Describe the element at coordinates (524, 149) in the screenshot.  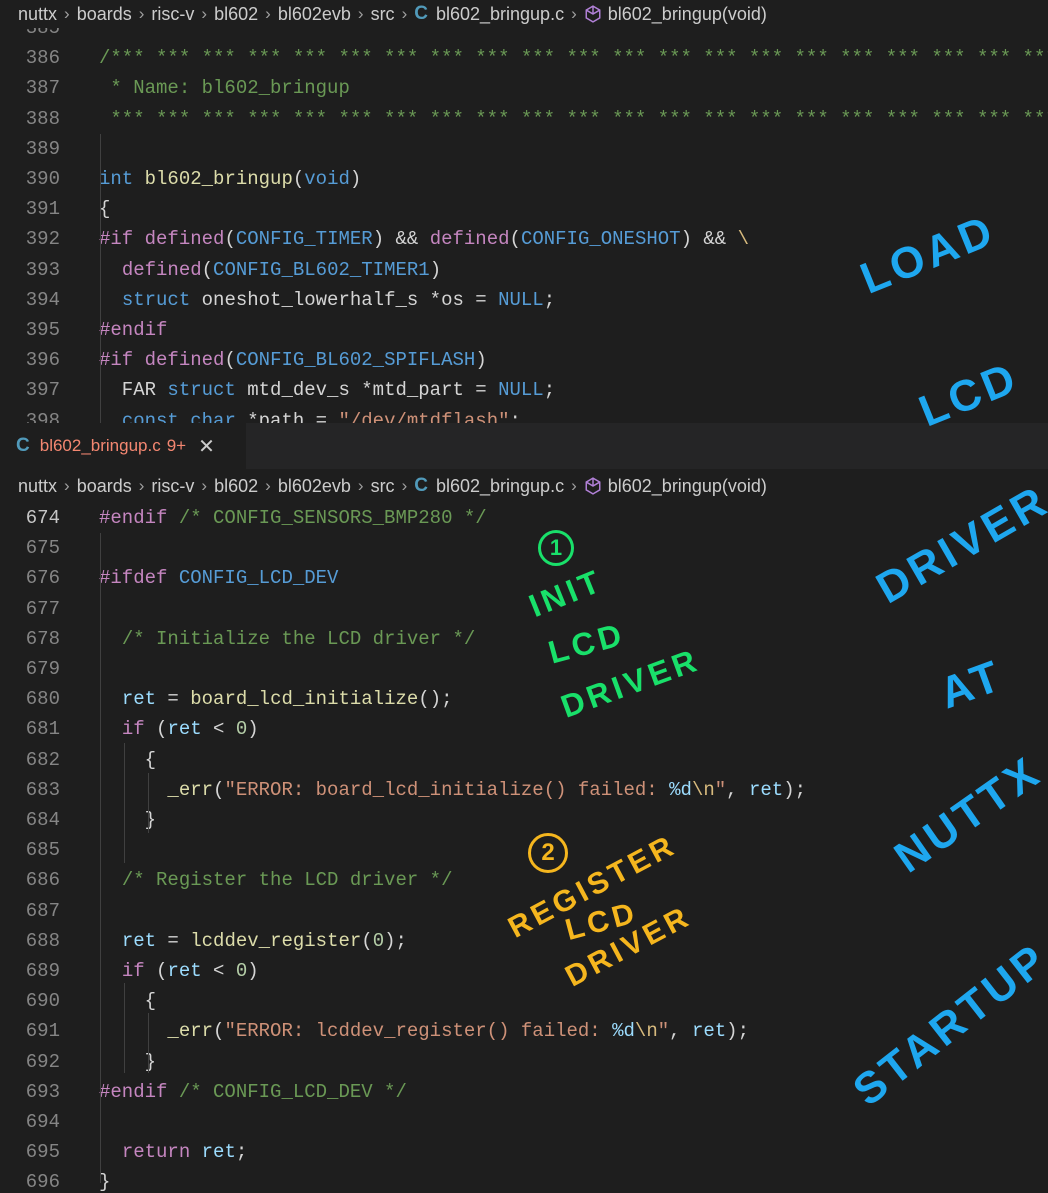
I see `code-line: 389` at that location.